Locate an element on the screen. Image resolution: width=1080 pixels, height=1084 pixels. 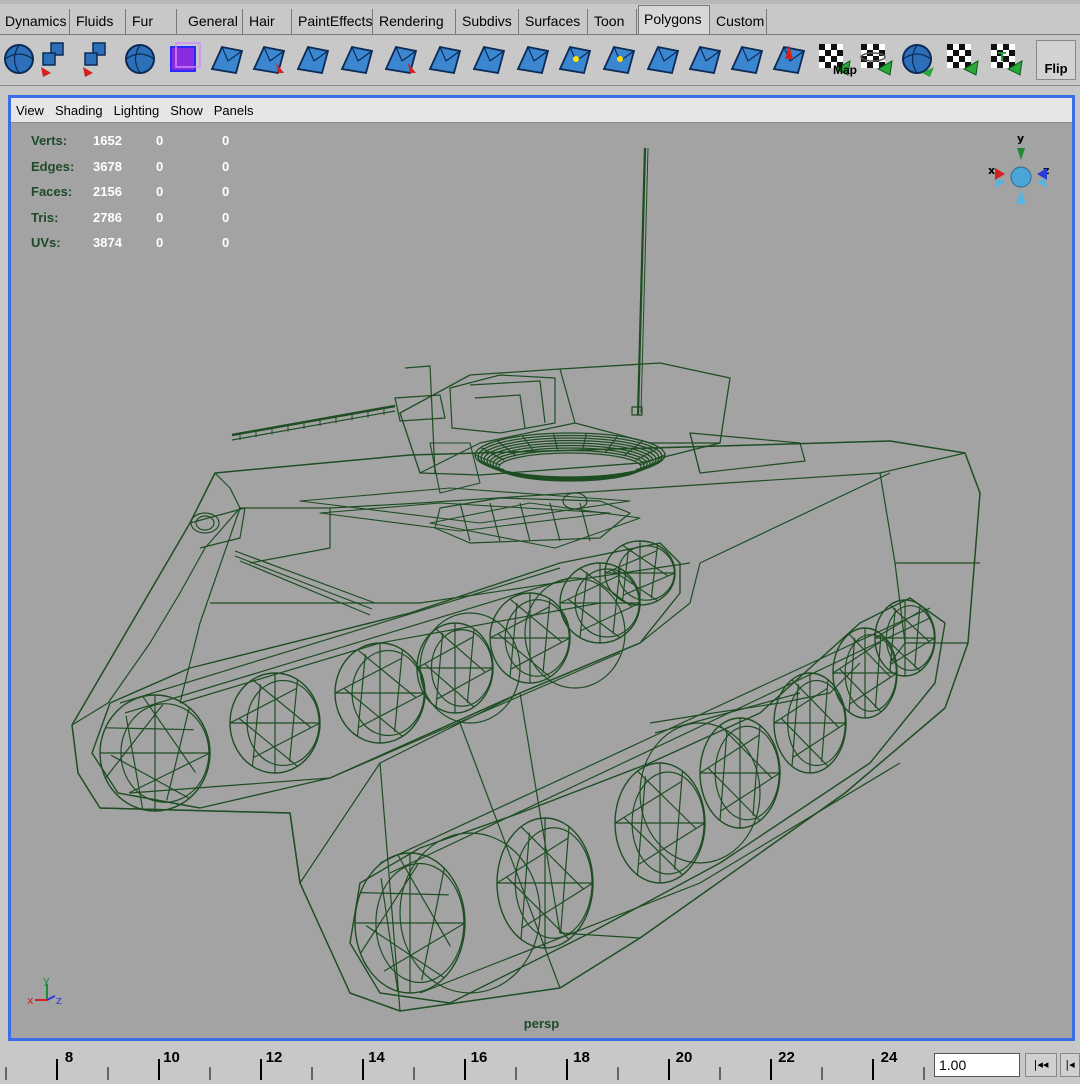
hud-label: Tris: is located at coordinates (45, 217).